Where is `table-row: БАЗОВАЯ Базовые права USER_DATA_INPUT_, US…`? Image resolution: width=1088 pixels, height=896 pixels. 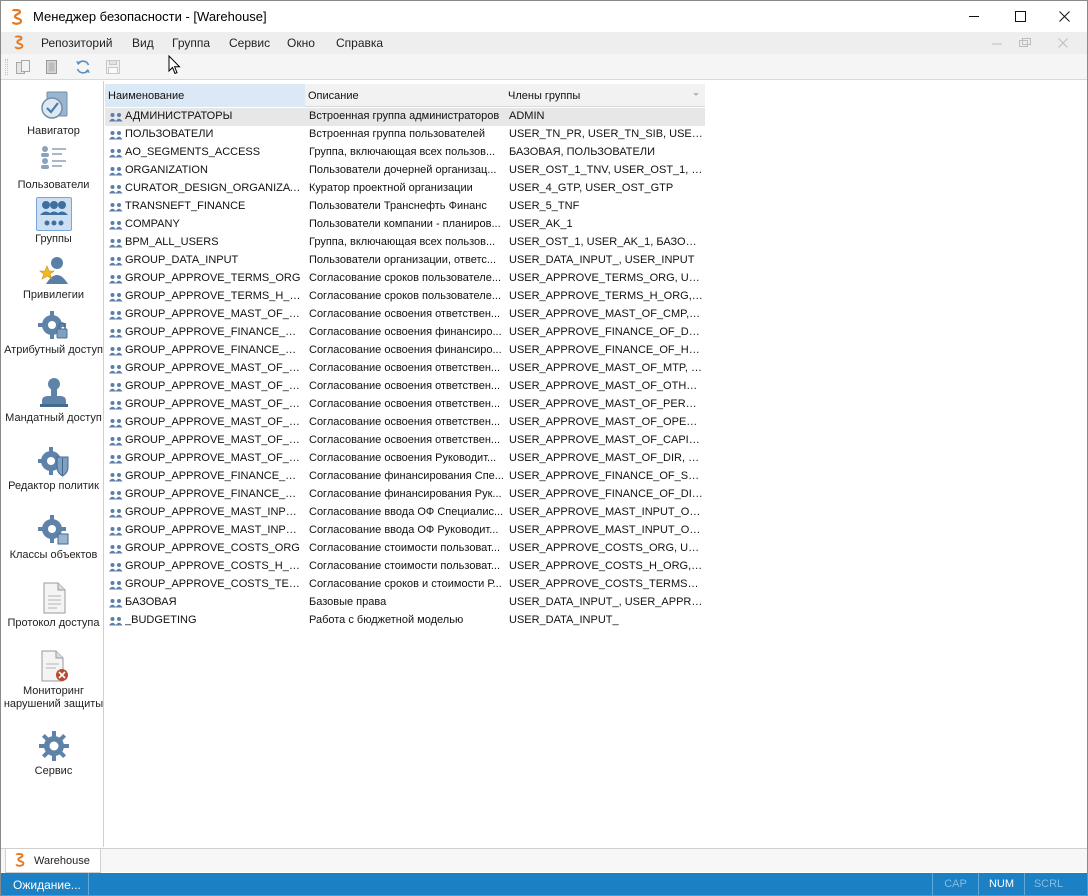 table-row: БАЗОВАЯ Базовые права USER_DATA_INPUT_, US… is located at coordinates (405, 603).